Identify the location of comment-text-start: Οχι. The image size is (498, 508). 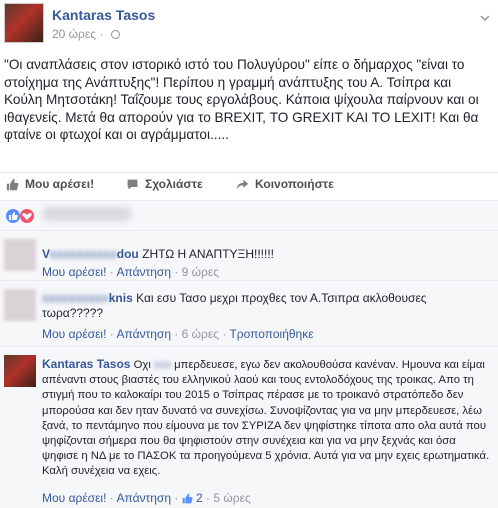
(142, 365).